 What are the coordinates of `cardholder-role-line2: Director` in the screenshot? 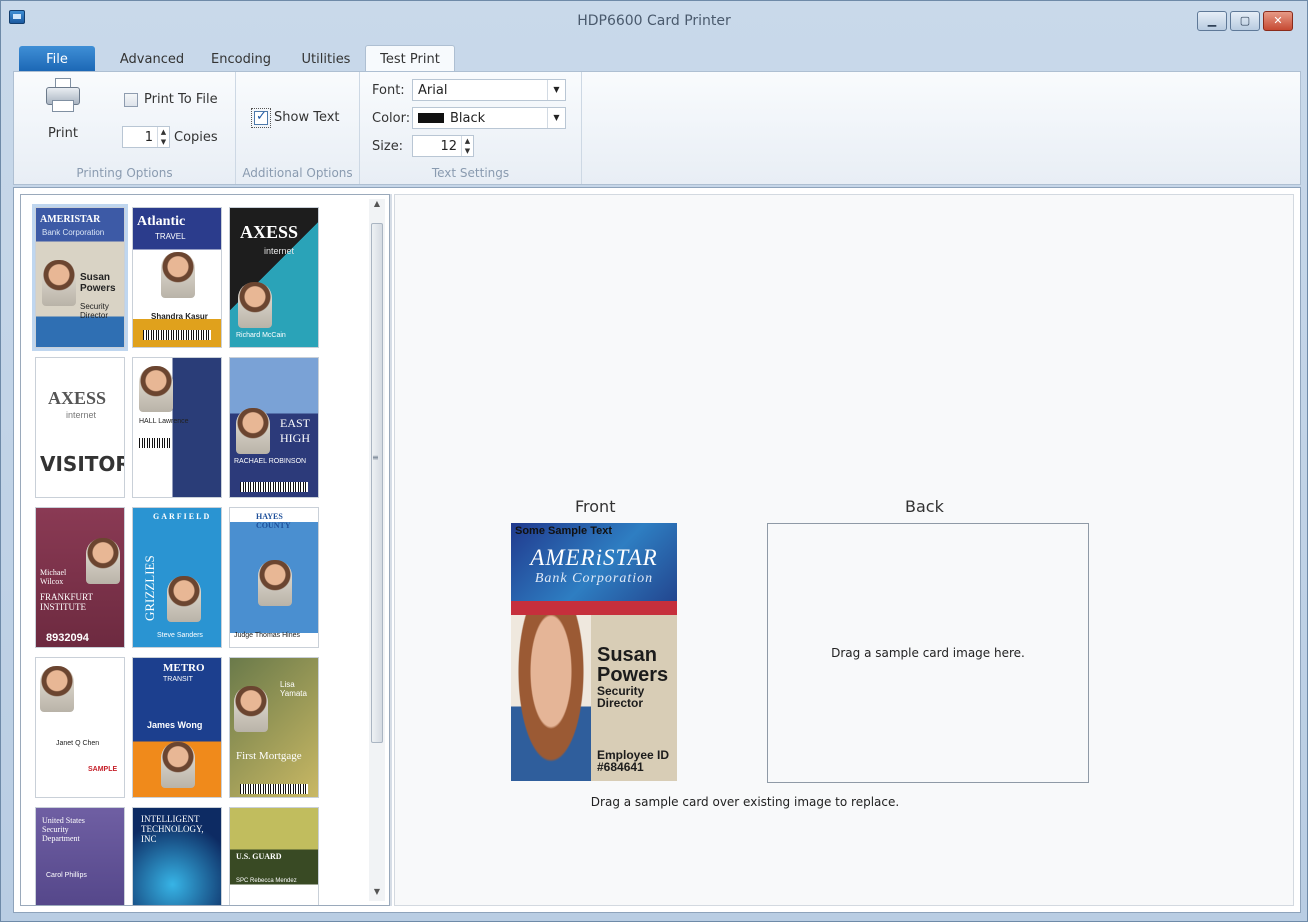 It's located at (620, 703).